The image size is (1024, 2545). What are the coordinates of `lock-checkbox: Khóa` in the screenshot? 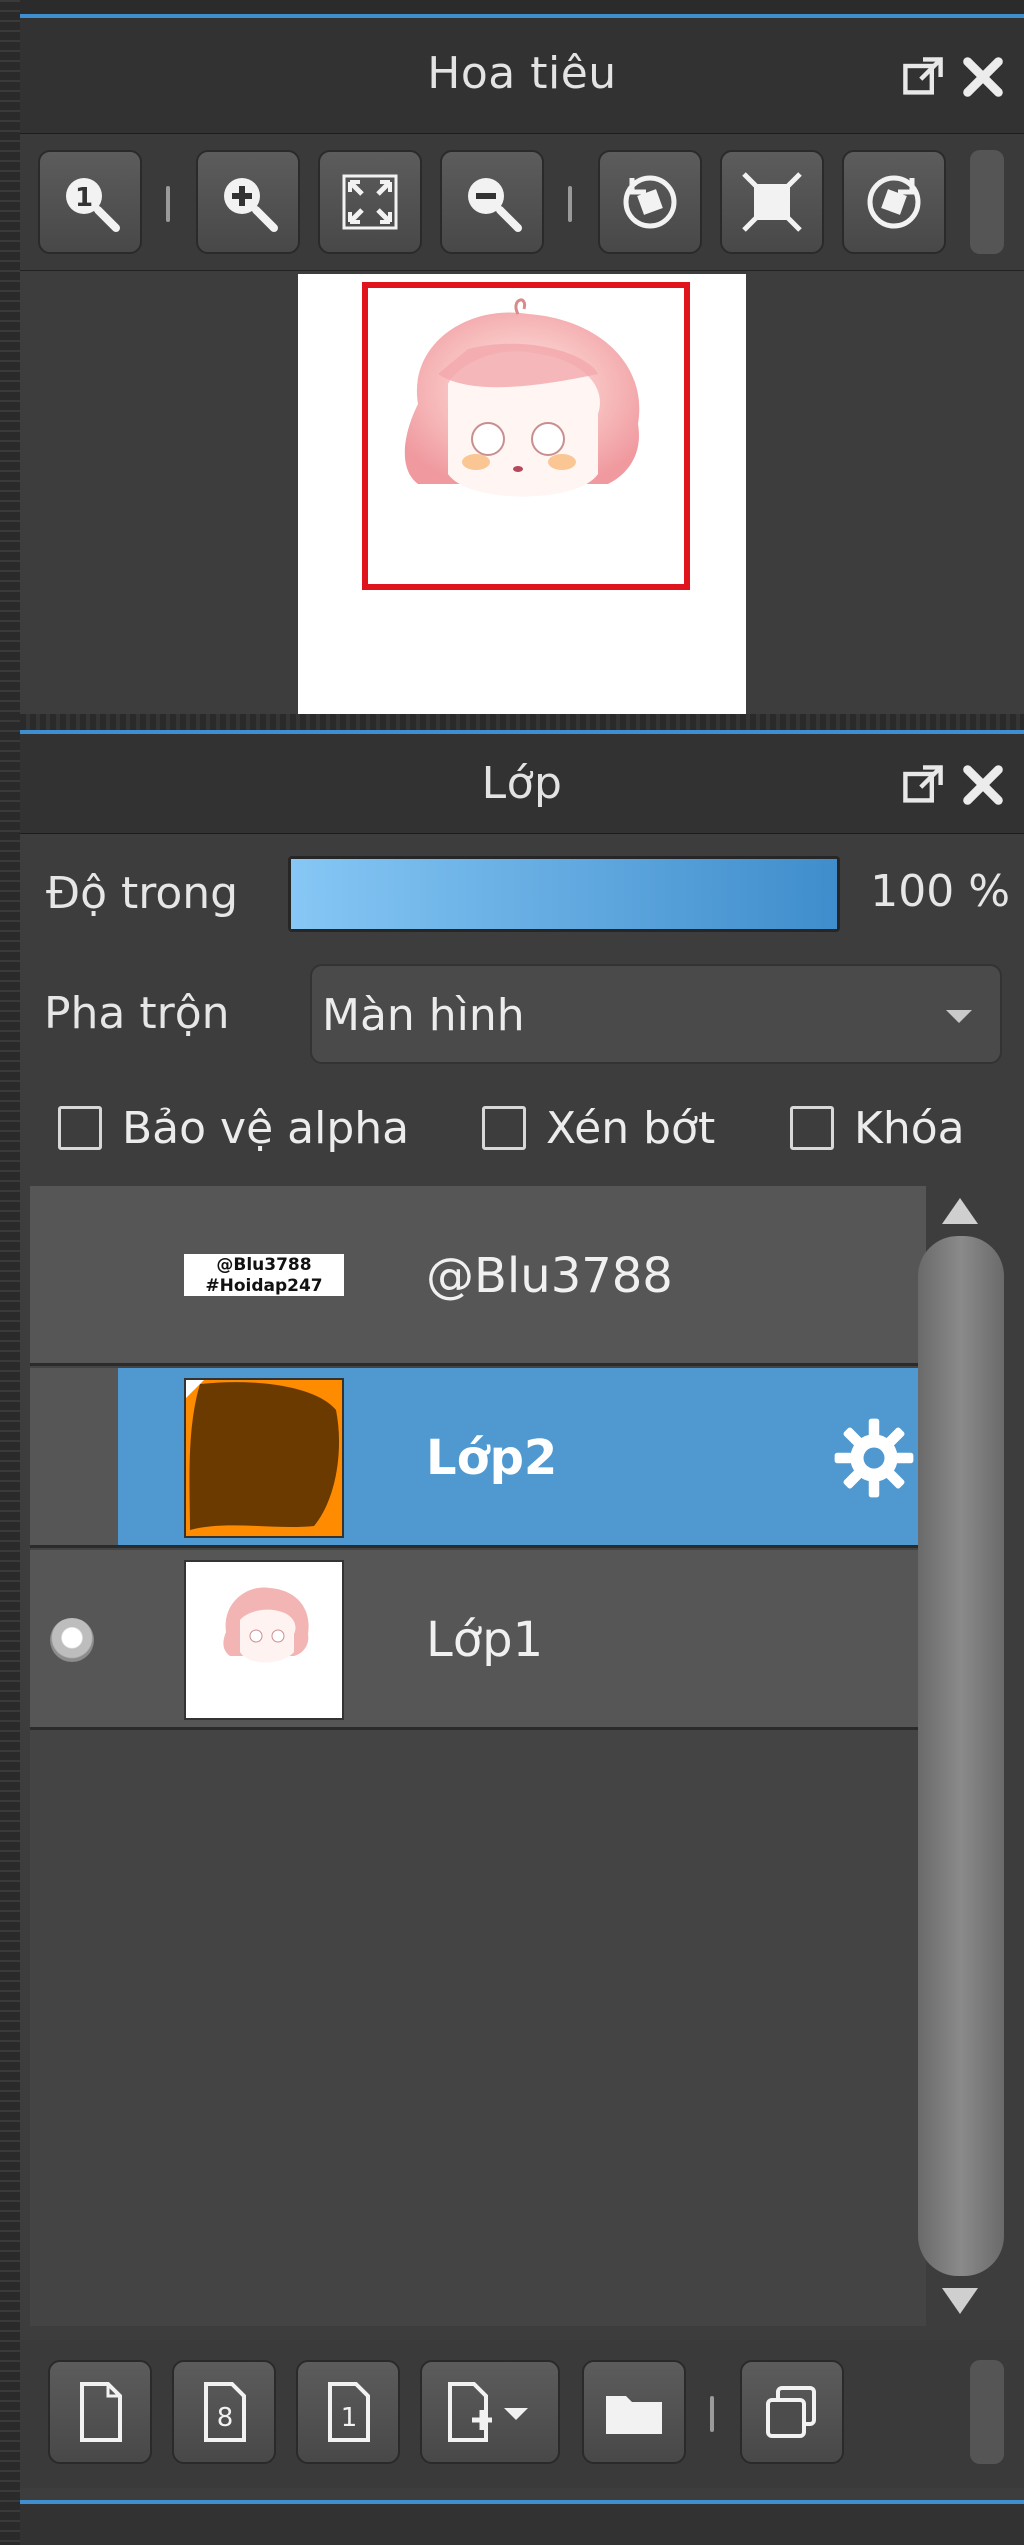 It's located at (877, 1128).